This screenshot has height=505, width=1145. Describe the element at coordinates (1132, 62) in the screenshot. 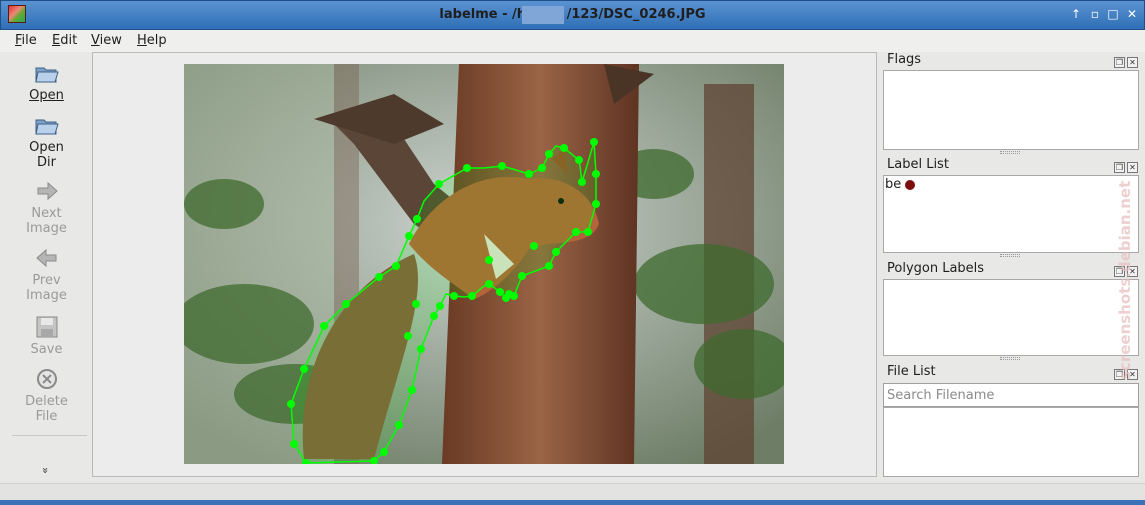

I see `close-dock-icon: ✕` at that location.